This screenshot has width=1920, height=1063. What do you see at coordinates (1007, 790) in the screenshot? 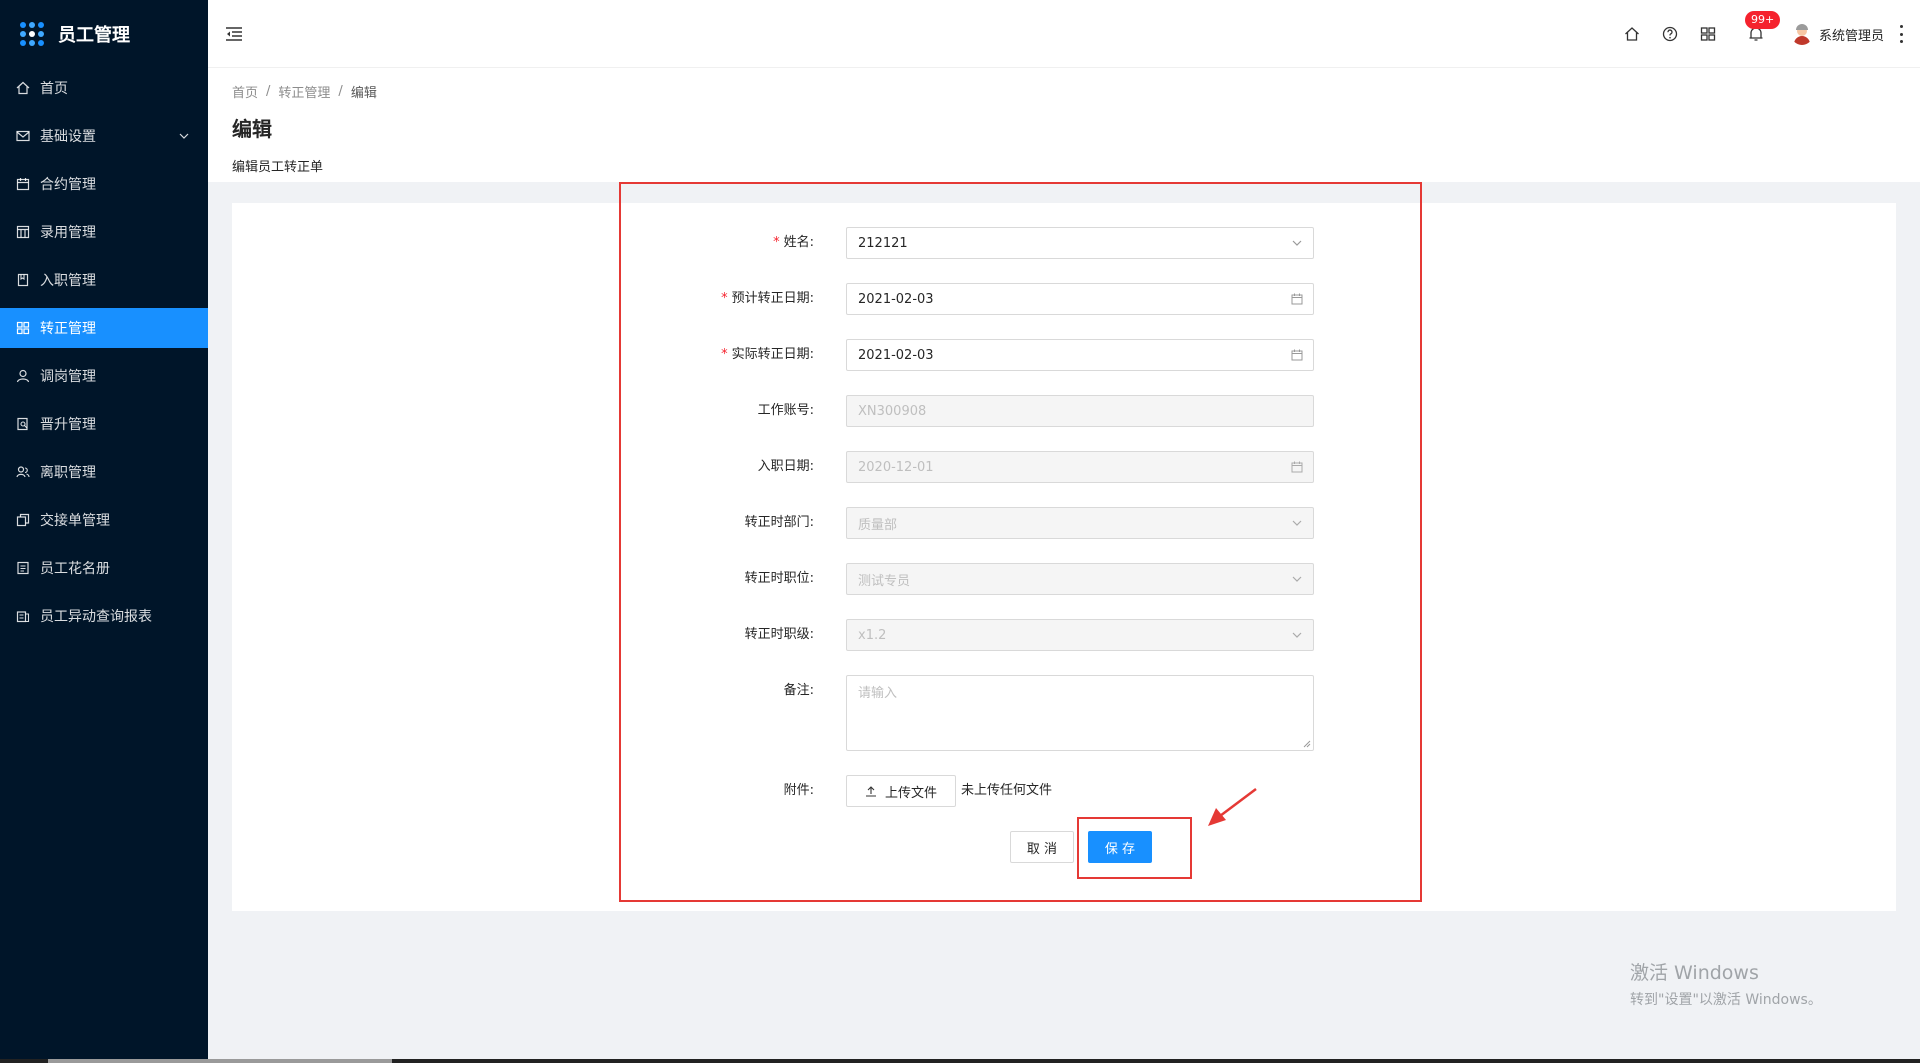
I see `upload-hint: 未上传任何文件` at bounding box center [1007, 790].